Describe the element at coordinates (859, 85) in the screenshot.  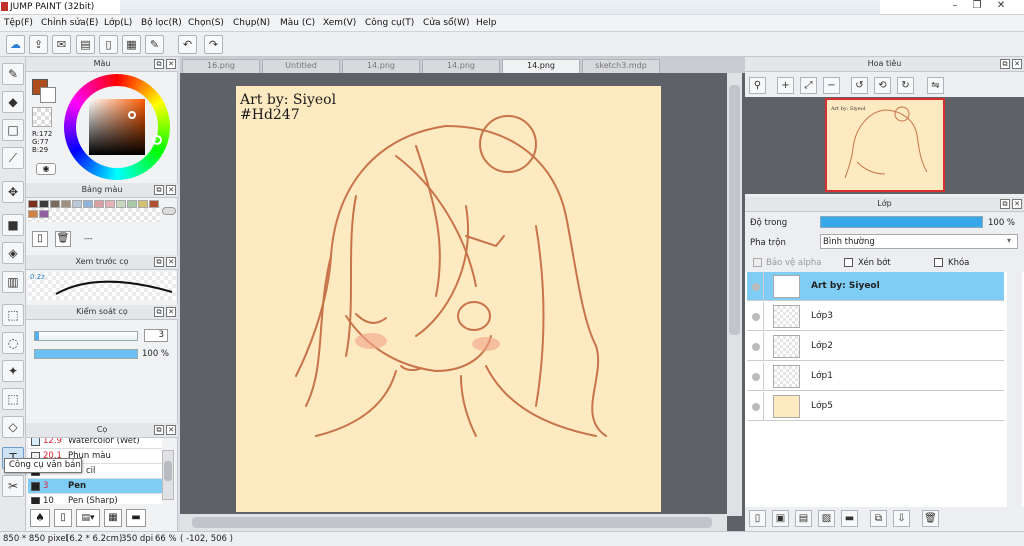
I see `rotate-left-icon: ↺` at that location.